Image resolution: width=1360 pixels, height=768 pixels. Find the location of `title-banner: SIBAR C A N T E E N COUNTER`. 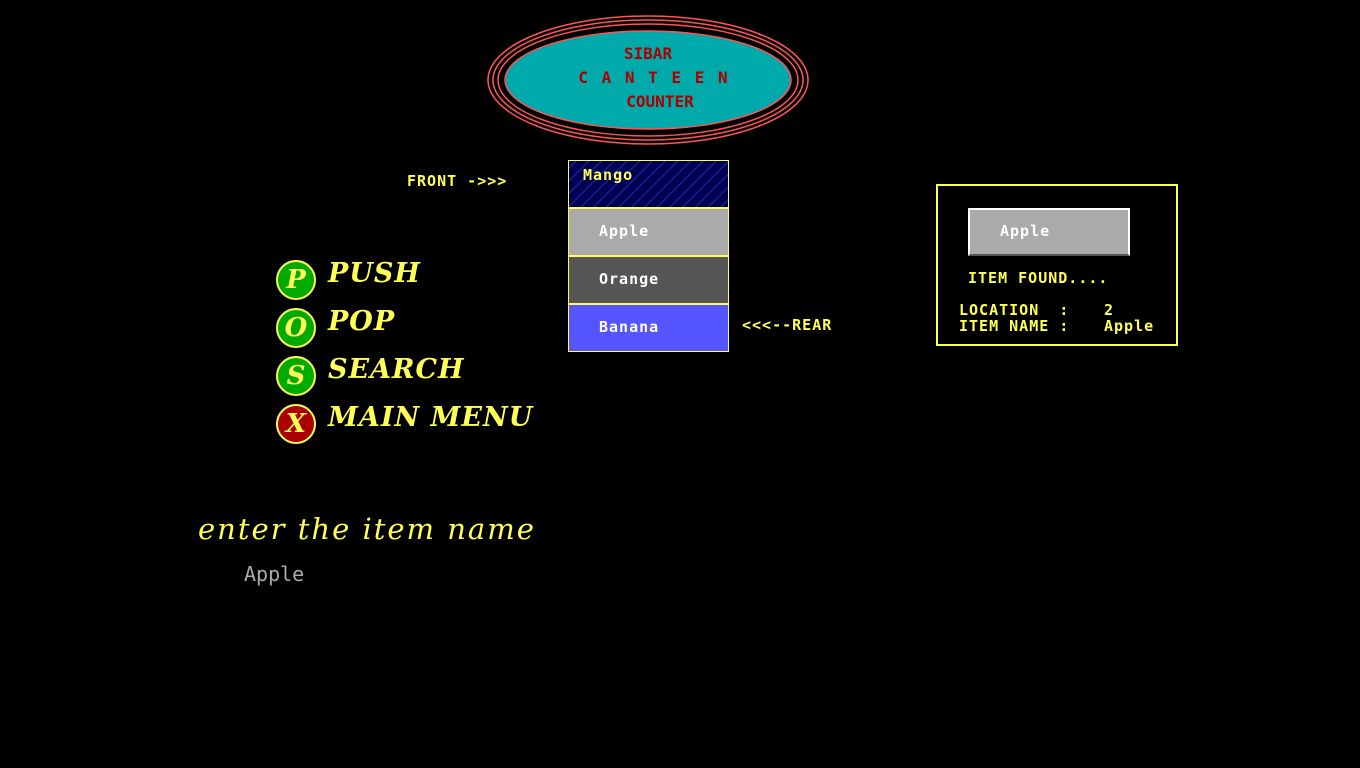

title-banner: SIBAR C A N T E E N COUNTER is located at coordinates (648, 80).